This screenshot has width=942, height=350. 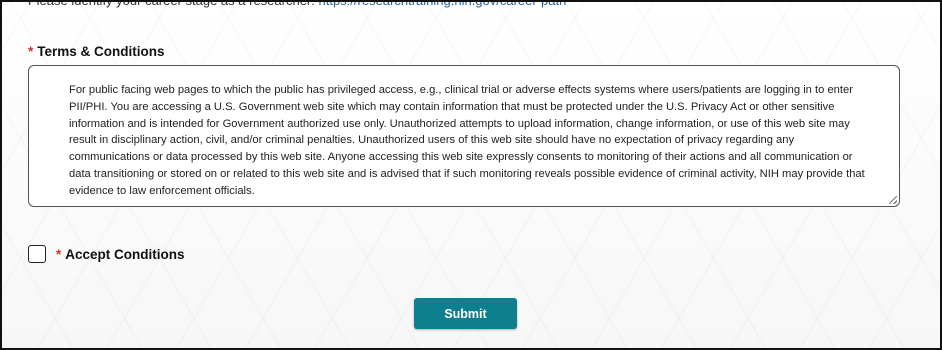 I want to click on terms-label: Terms & Conditions, so click(x=101, y=51).